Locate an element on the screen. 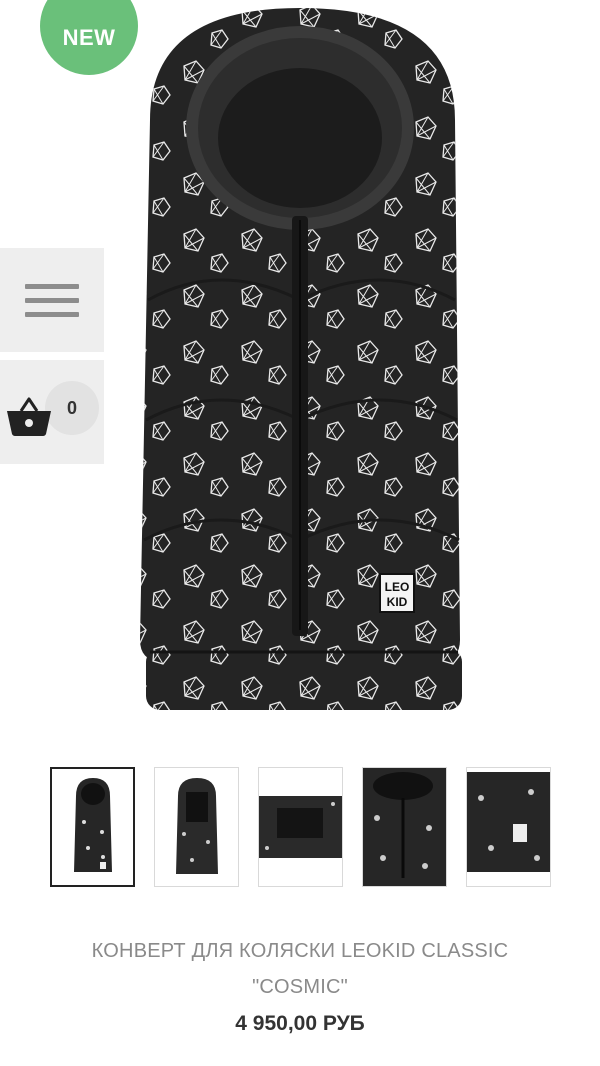 The height and width of the screenshot is (1066, 600). cart-button: 0 is located at coordinates (52, 412).